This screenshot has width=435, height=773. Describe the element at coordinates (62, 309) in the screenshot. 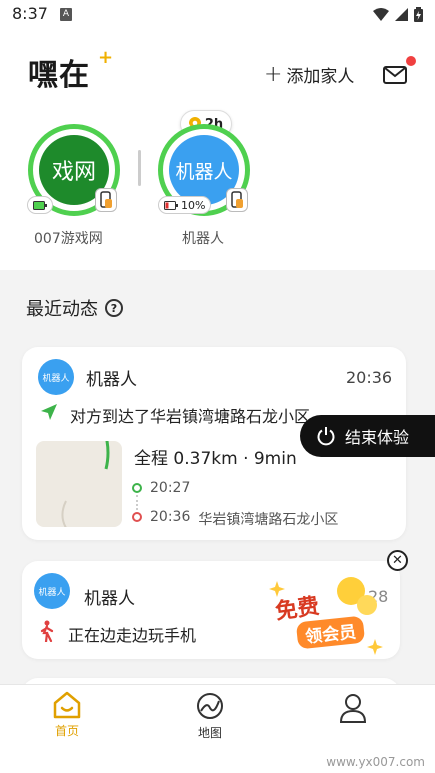

I see `recent-activity-label: 最近动态` at that location.